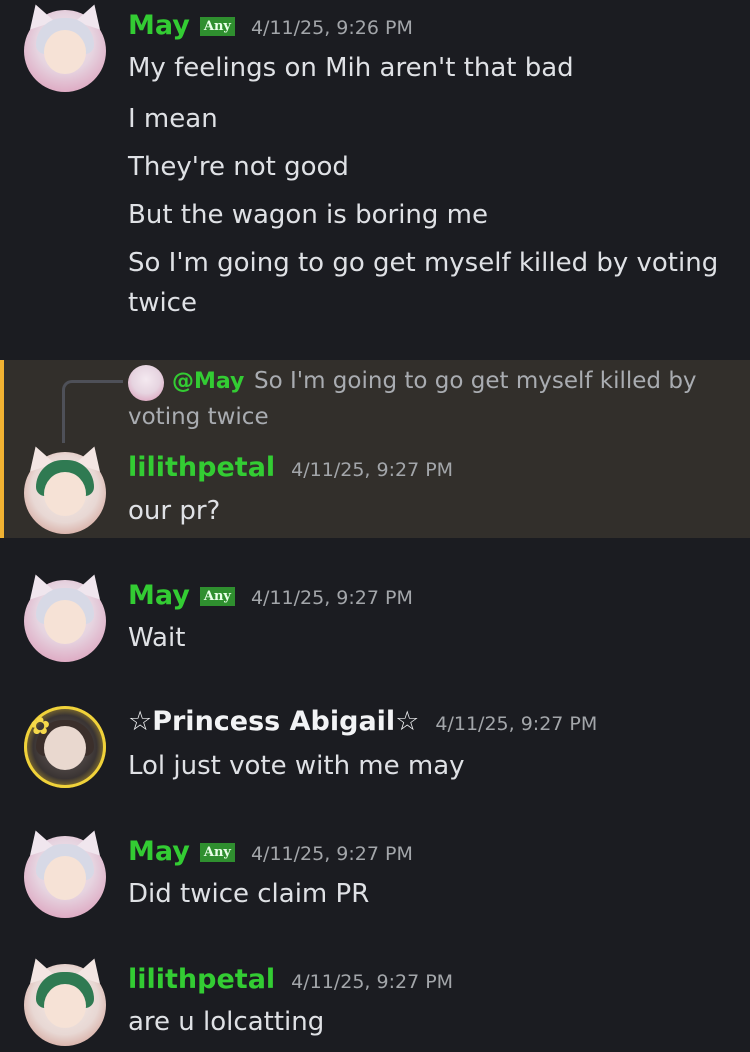  What do you see at coordinates (173, 119) in the screenshot?
I see `message-text: I mean` at bounding box center [173, 119].